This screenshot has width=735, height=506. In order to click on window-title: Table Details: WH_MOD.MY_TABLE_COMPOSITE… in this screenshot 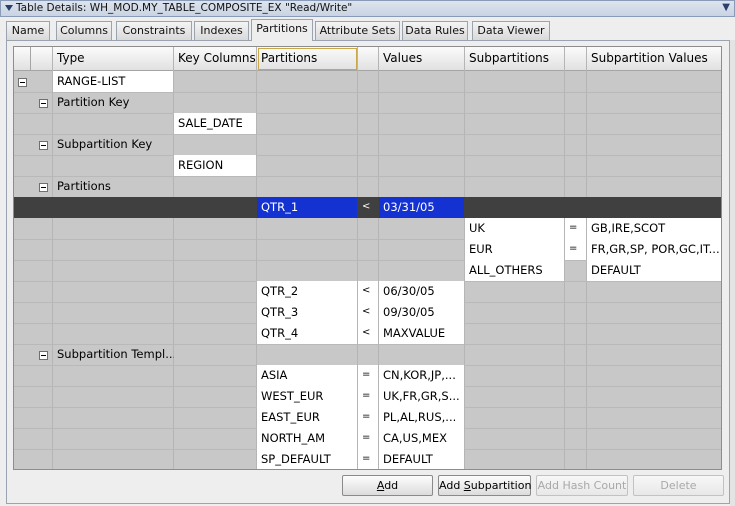, I will do `click(184, 8)`.